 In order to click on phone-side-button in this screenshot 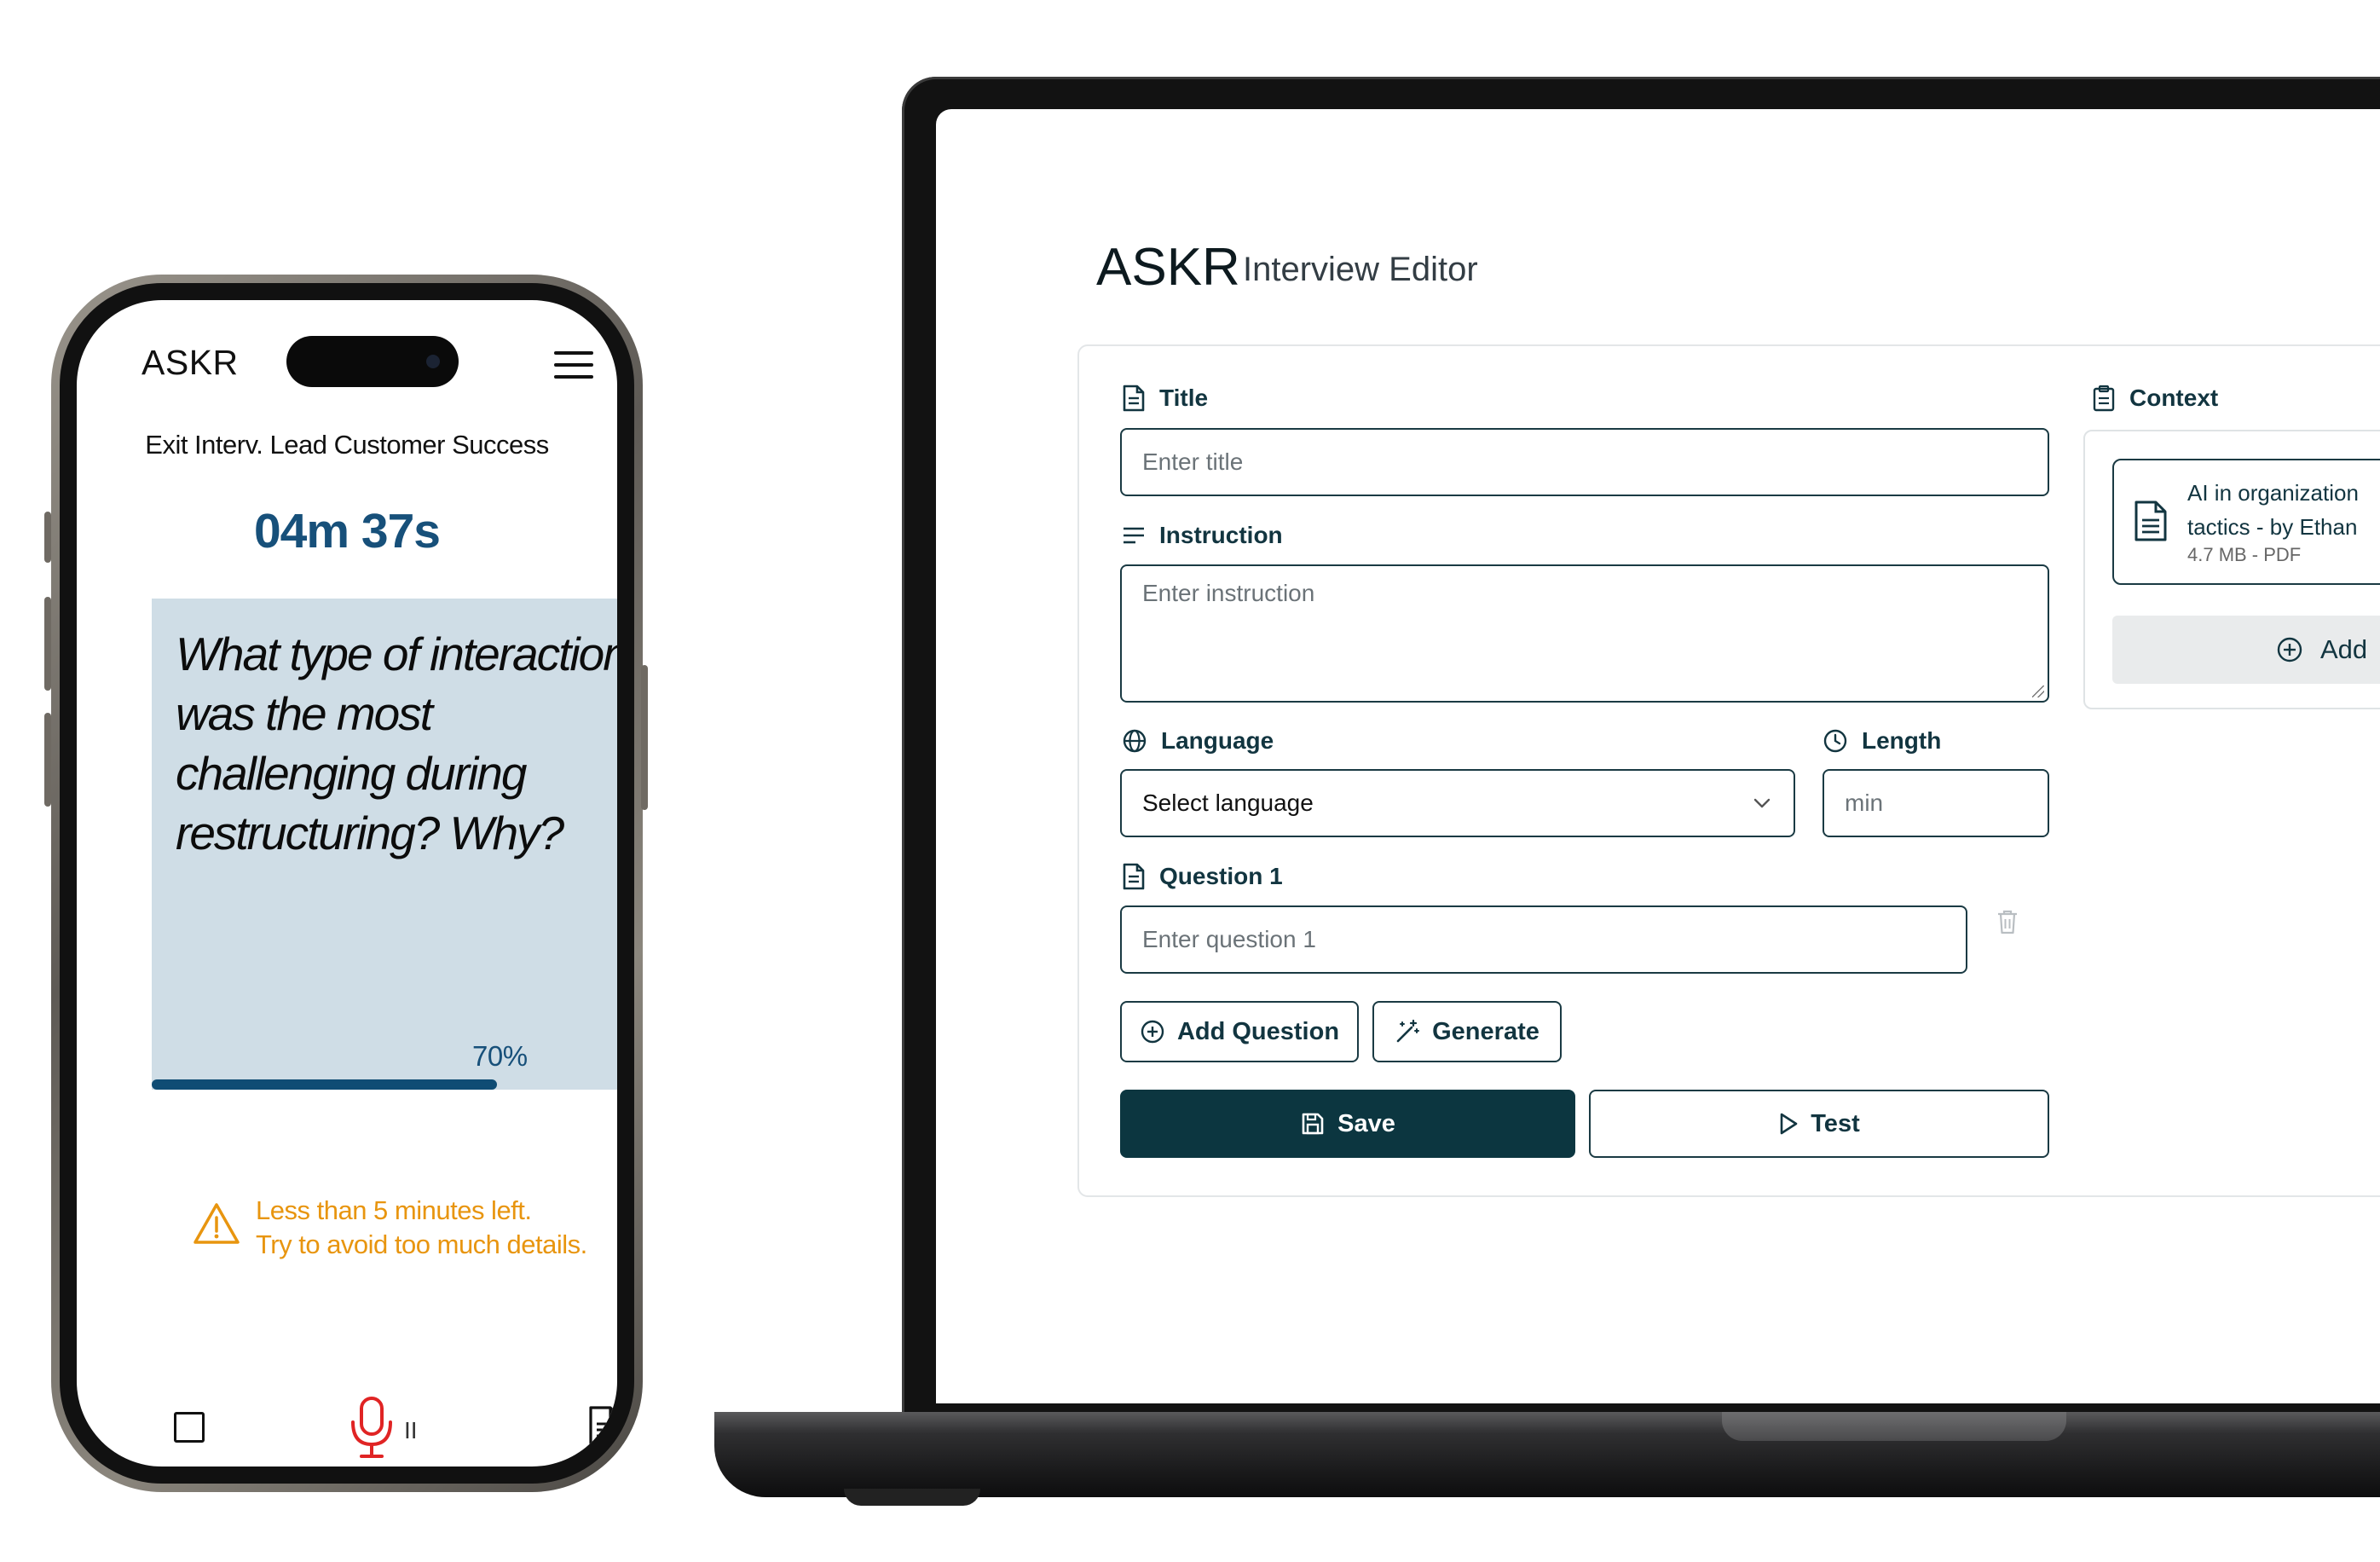, I will do `click(47, 537)`.